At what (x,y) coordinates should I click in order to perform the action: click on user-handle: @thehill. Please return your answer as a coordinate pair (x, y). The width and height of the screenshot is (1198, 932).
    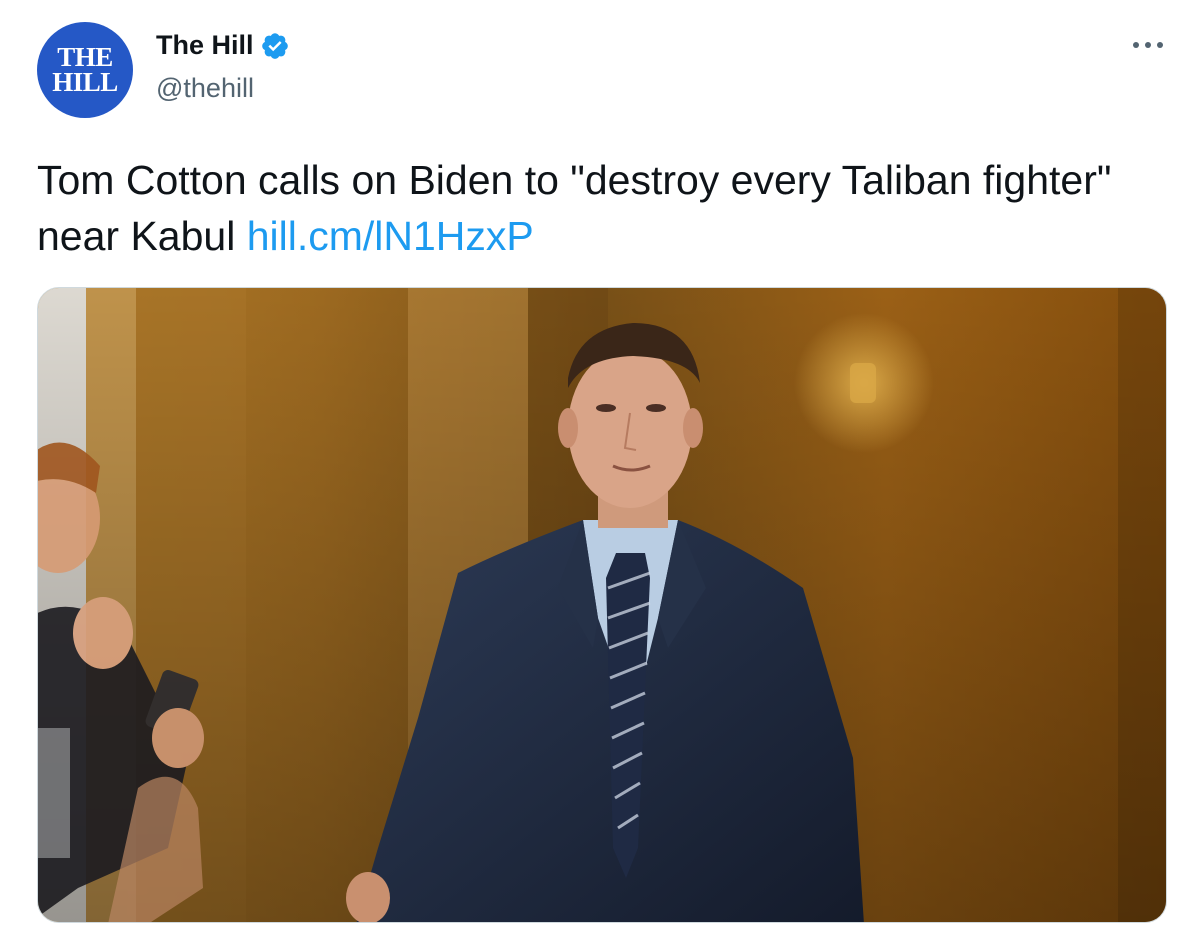
    Looking at the image, I should click on (205, 88).